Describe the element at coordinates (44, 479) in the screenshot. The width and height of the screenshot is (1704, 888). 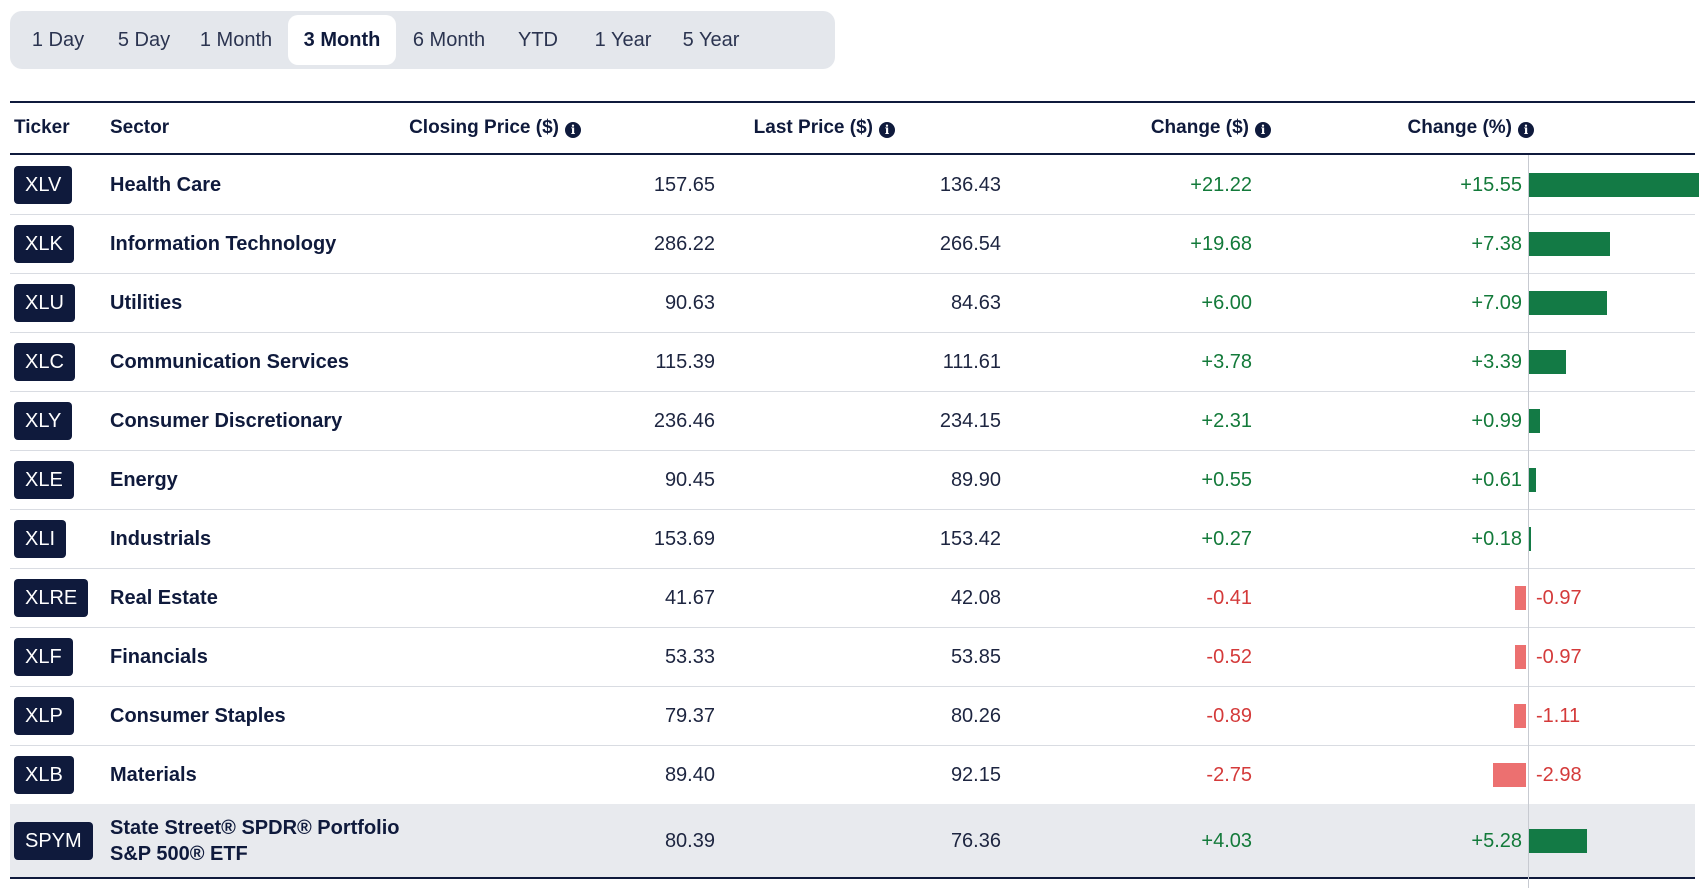
I see `ticker-badge: XLE` at that location.